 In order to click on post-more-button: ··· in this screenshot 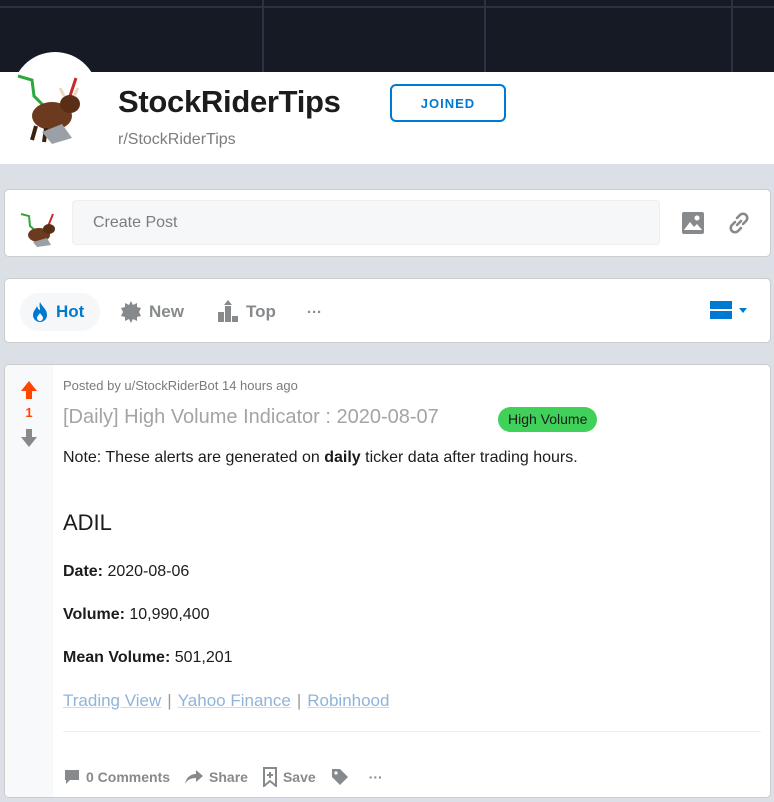, I will do `click(376, 777)`.